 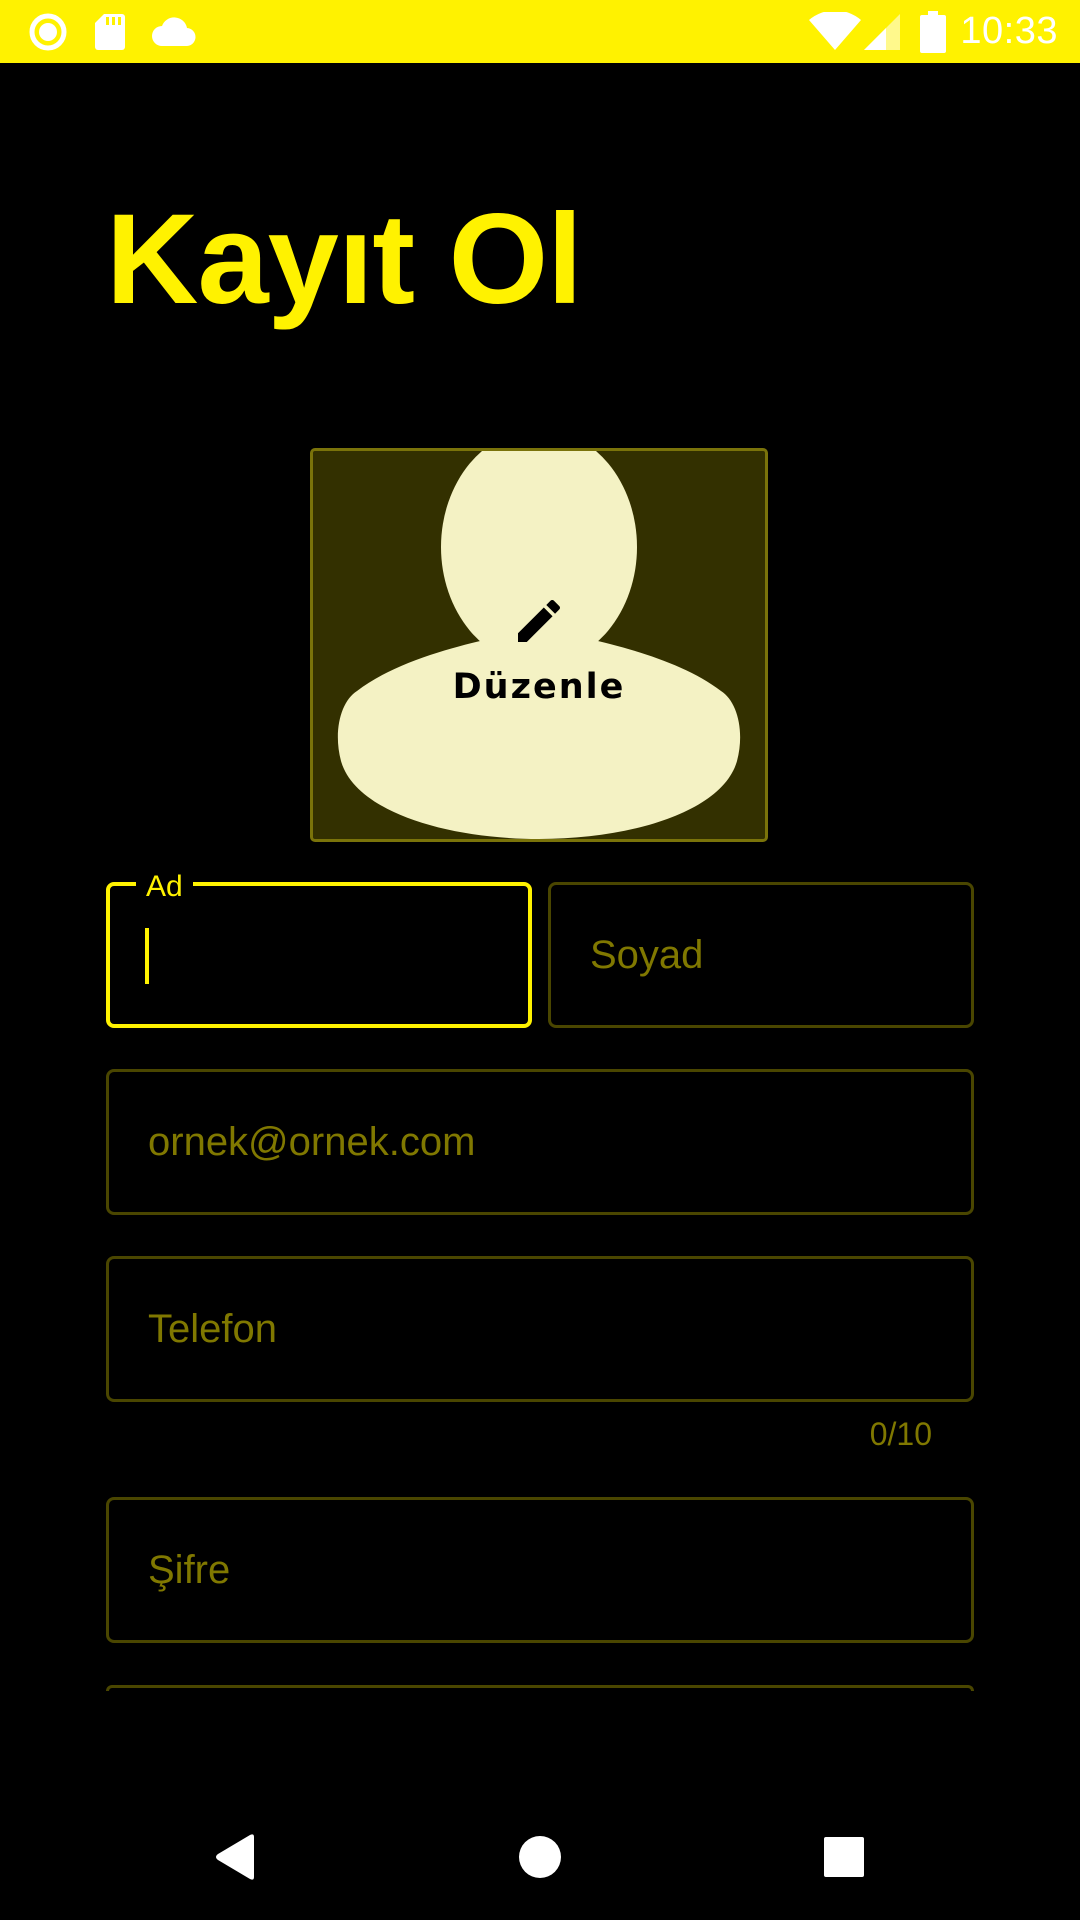 What do you see at coordinates (540, 1329) in the screenshot?
I see `phone-field: Telefon` at bounding box center [540, 1329].